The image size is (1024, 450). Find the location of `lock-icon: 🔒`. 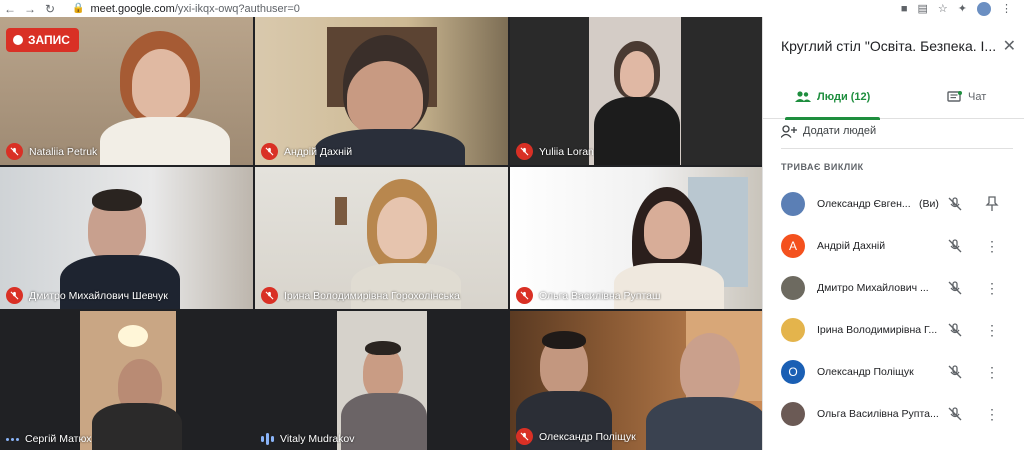

lock-icon: 🔒 is located at coordinates (78, 8).